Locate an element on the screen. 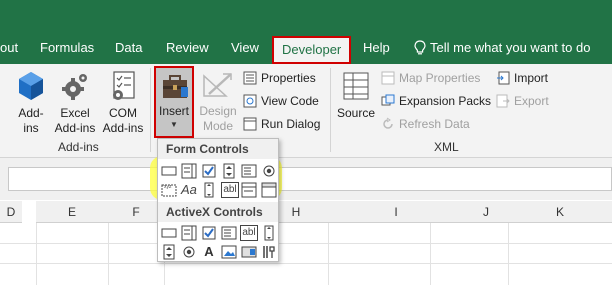  activex-controls-title: ActiveX Controls is located at coordinates (218, 212).